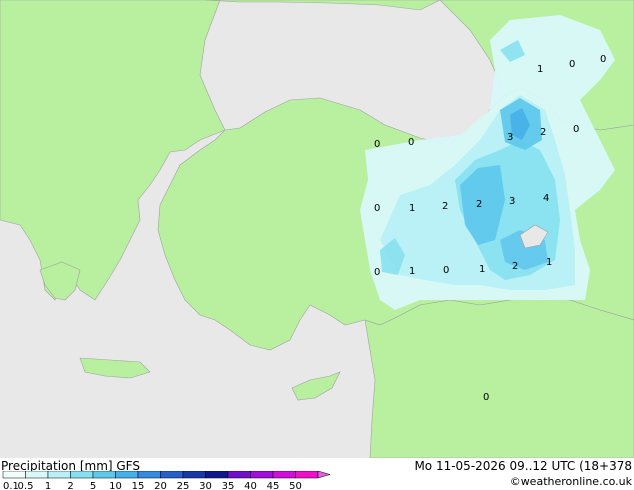 This screenshot has width=634, height=490. Describe the element at coordinates (228, 485) in the screenshot. I see `legend-tick-label: 35` at that location.